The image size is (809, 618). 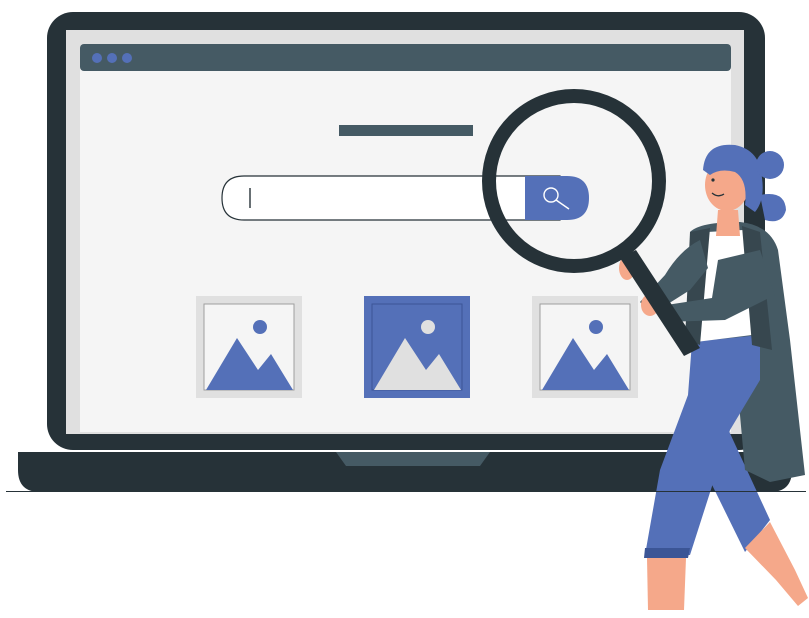 I want to click on search-input, so click(x=391, y=198).